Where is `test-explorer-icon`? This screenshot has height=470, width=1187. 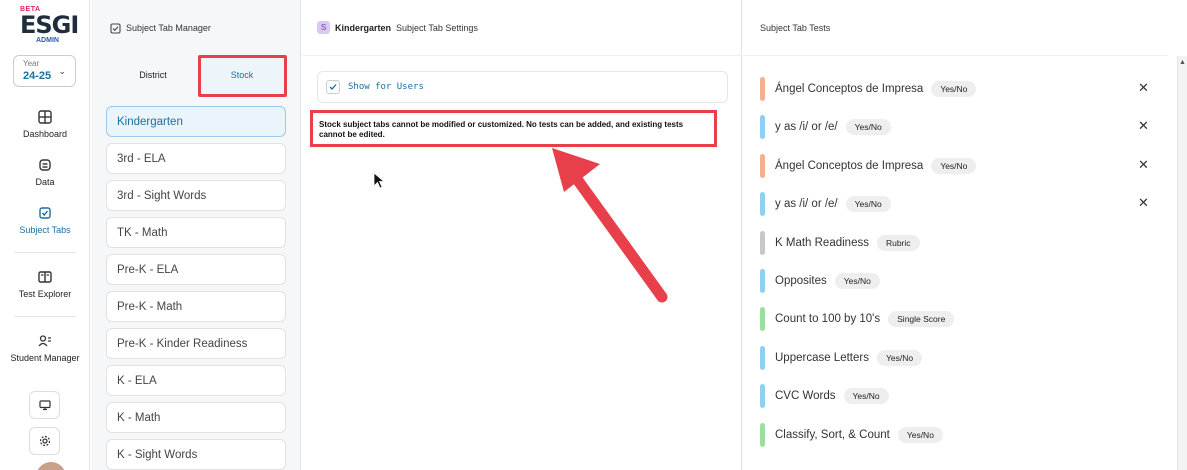
test-explorer-icon is located at coordinates (45, 277).